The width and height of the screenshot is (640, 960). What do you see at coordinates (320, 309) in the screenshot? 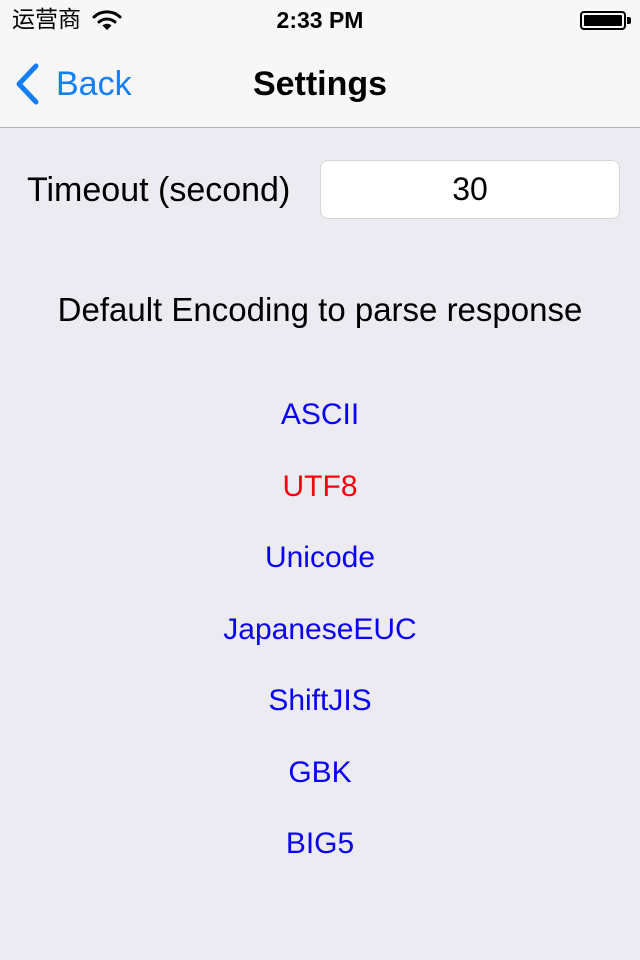
I see `encoding-heading: Default Encoding to parse response` at bounding box center [320, 309].